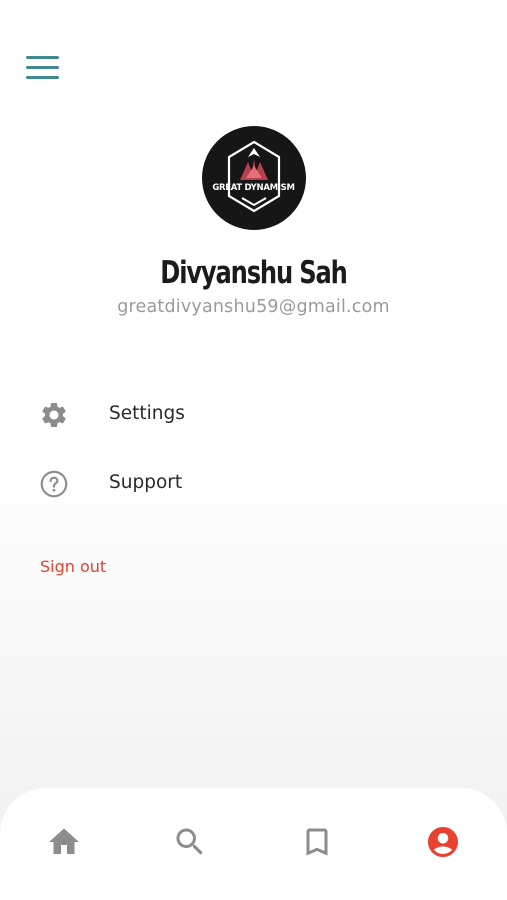  I want to click on nav-home-button, so click(64, 842).